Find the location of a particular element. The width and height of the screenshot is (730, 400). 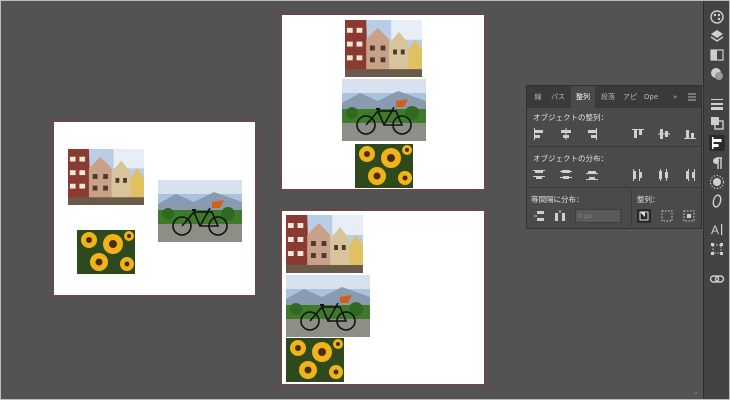

distribute-objects-label: オブジェクトの分布： is located at coordinates (570, 158).